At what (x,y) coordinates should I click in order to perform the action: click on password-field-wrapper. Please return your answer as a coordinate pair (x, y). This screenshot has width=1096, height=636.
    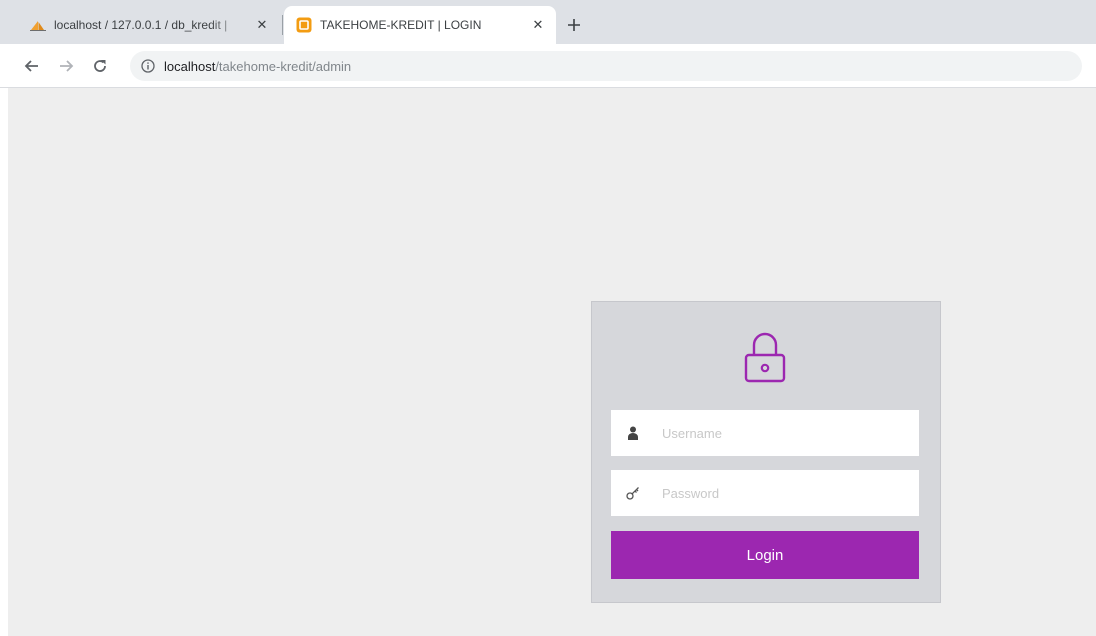
    Looking at the image, I should click on (765, 493).